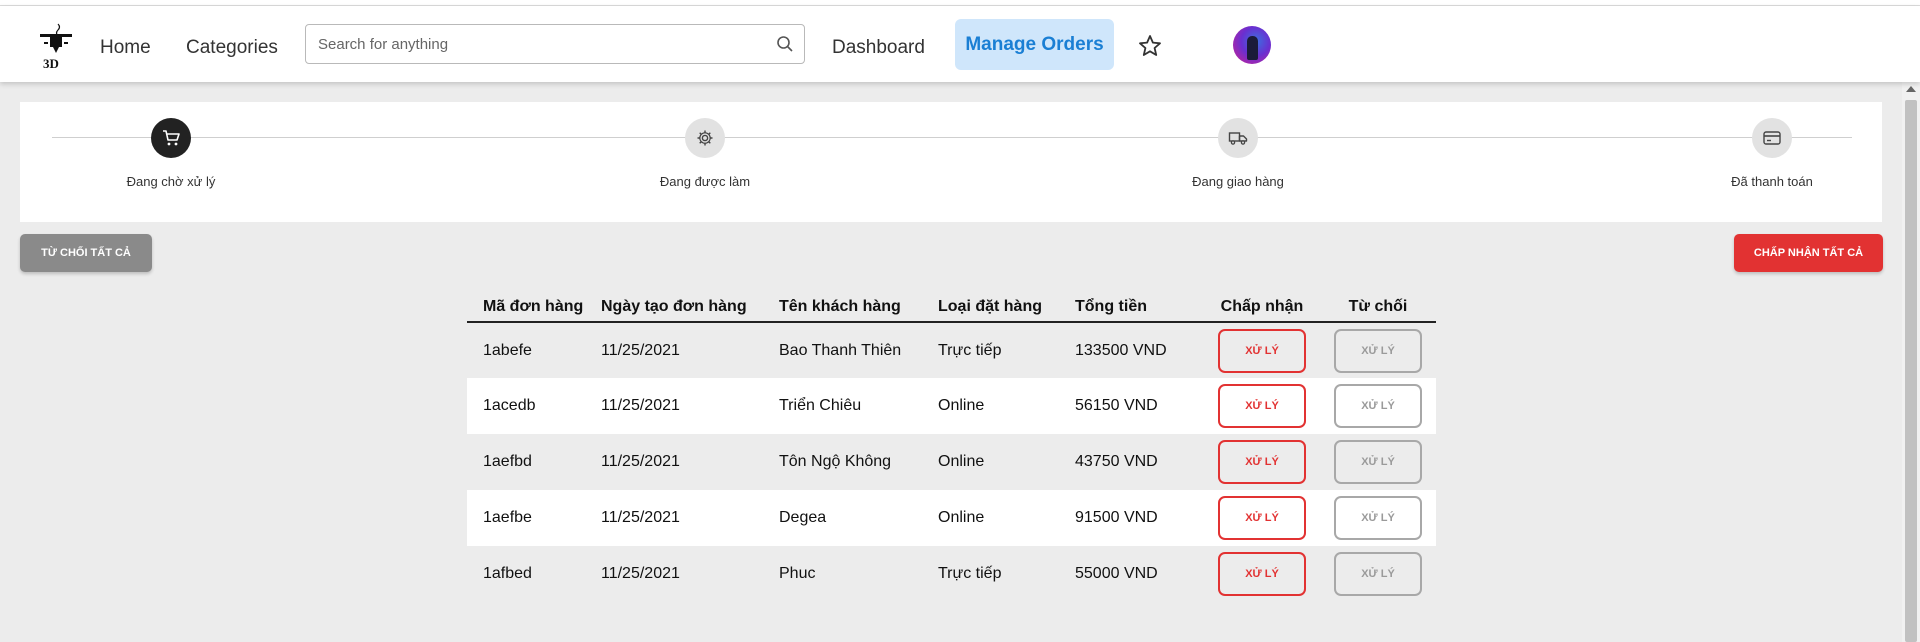  Describe the element at coordinates (171, 181) in the screenshot. I see `step-label: Đang chờ xử lý` at that location.